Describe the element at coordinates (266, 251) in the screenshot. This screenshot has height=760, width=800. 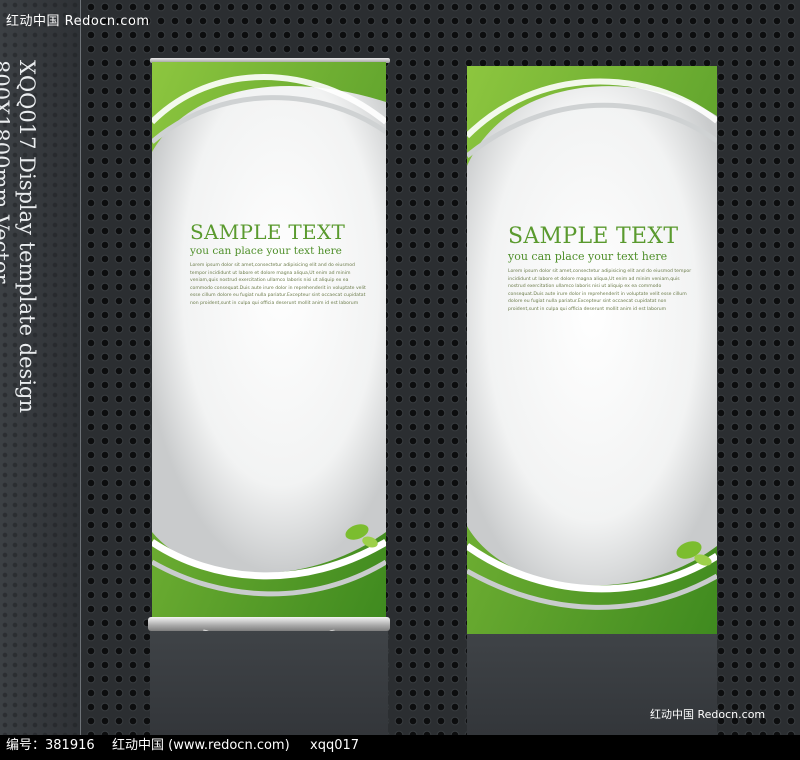
I see `banner-left-subtitle: you can place your text here` at that location.